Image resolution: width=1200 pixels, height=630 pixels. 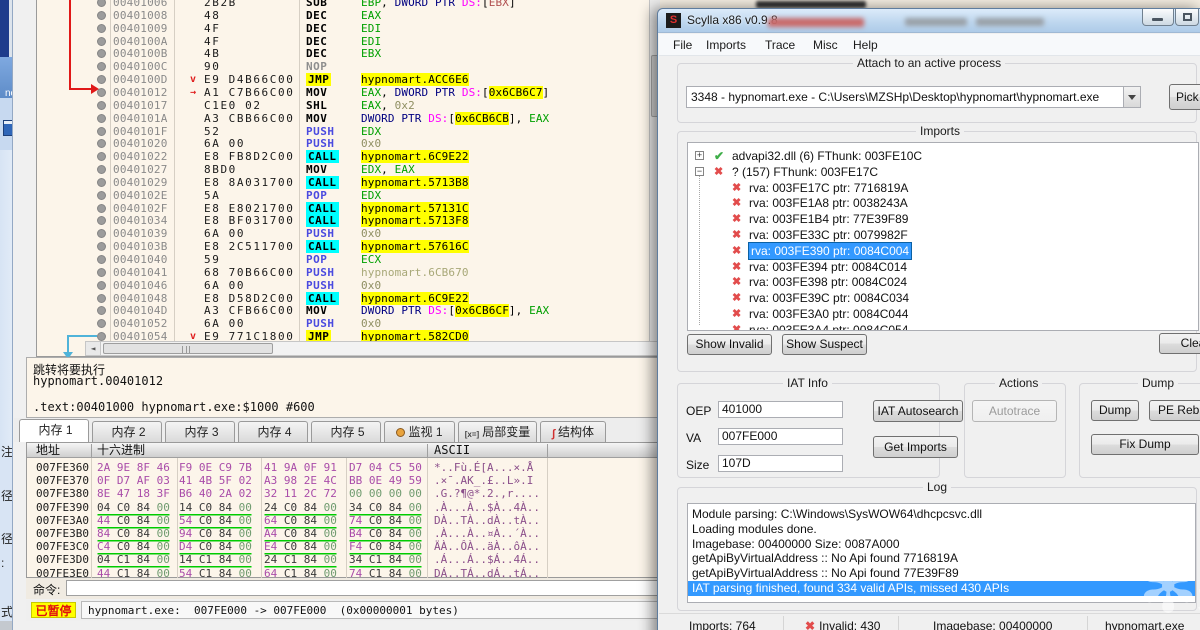 I want to click on tab-memory-1: 内存 1, so click(x=54, y=430).